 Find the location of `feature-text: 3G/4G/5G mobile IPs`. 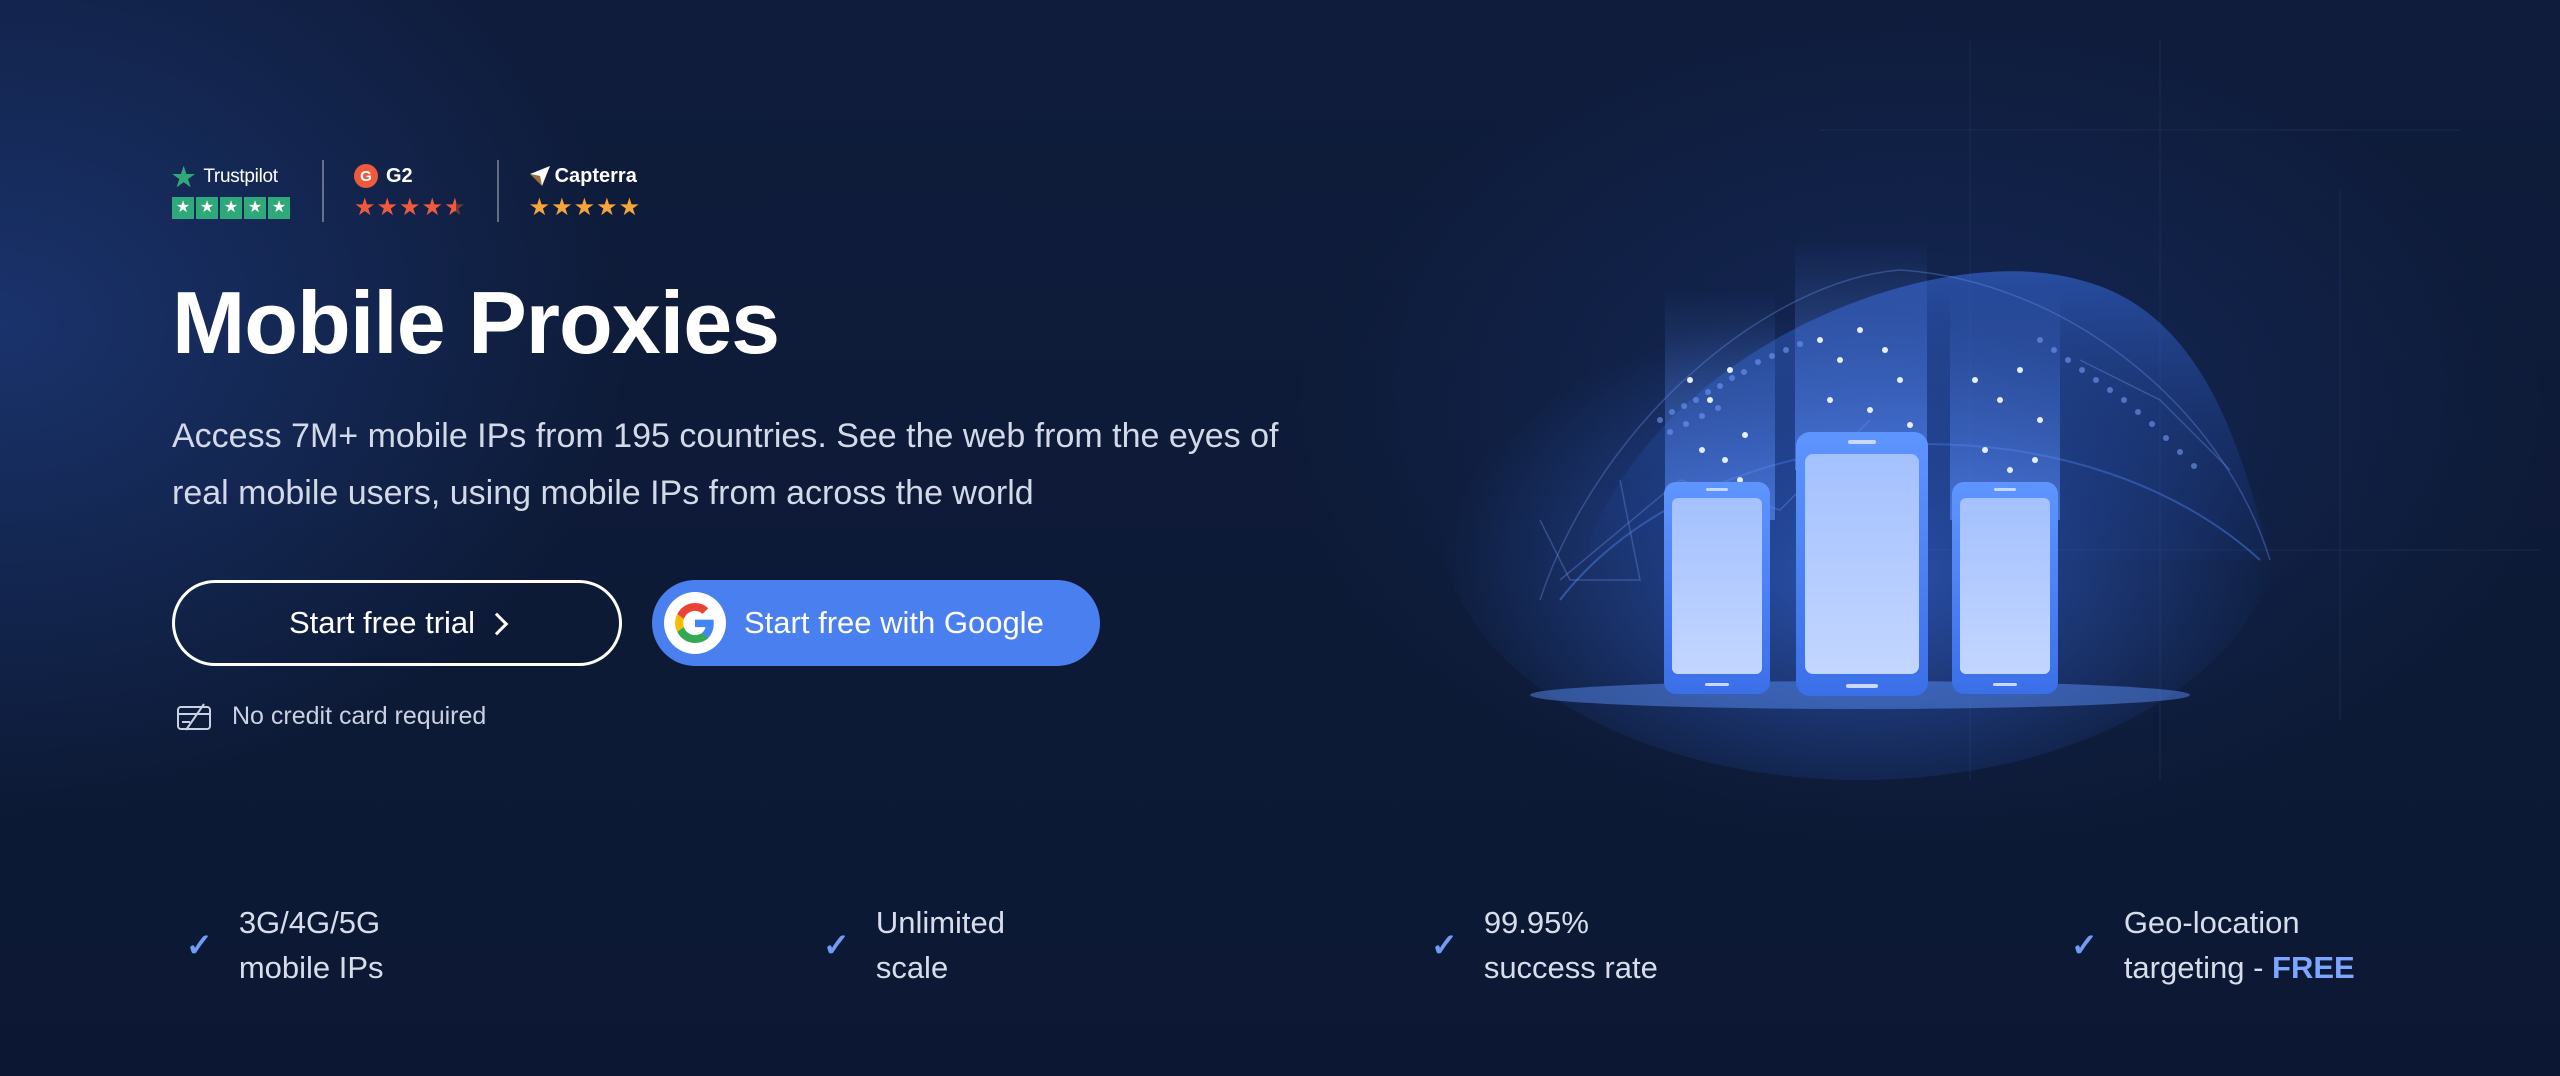

feature-text: 3G/4G/5G mobile IPs is located at coordinates (311, 945).